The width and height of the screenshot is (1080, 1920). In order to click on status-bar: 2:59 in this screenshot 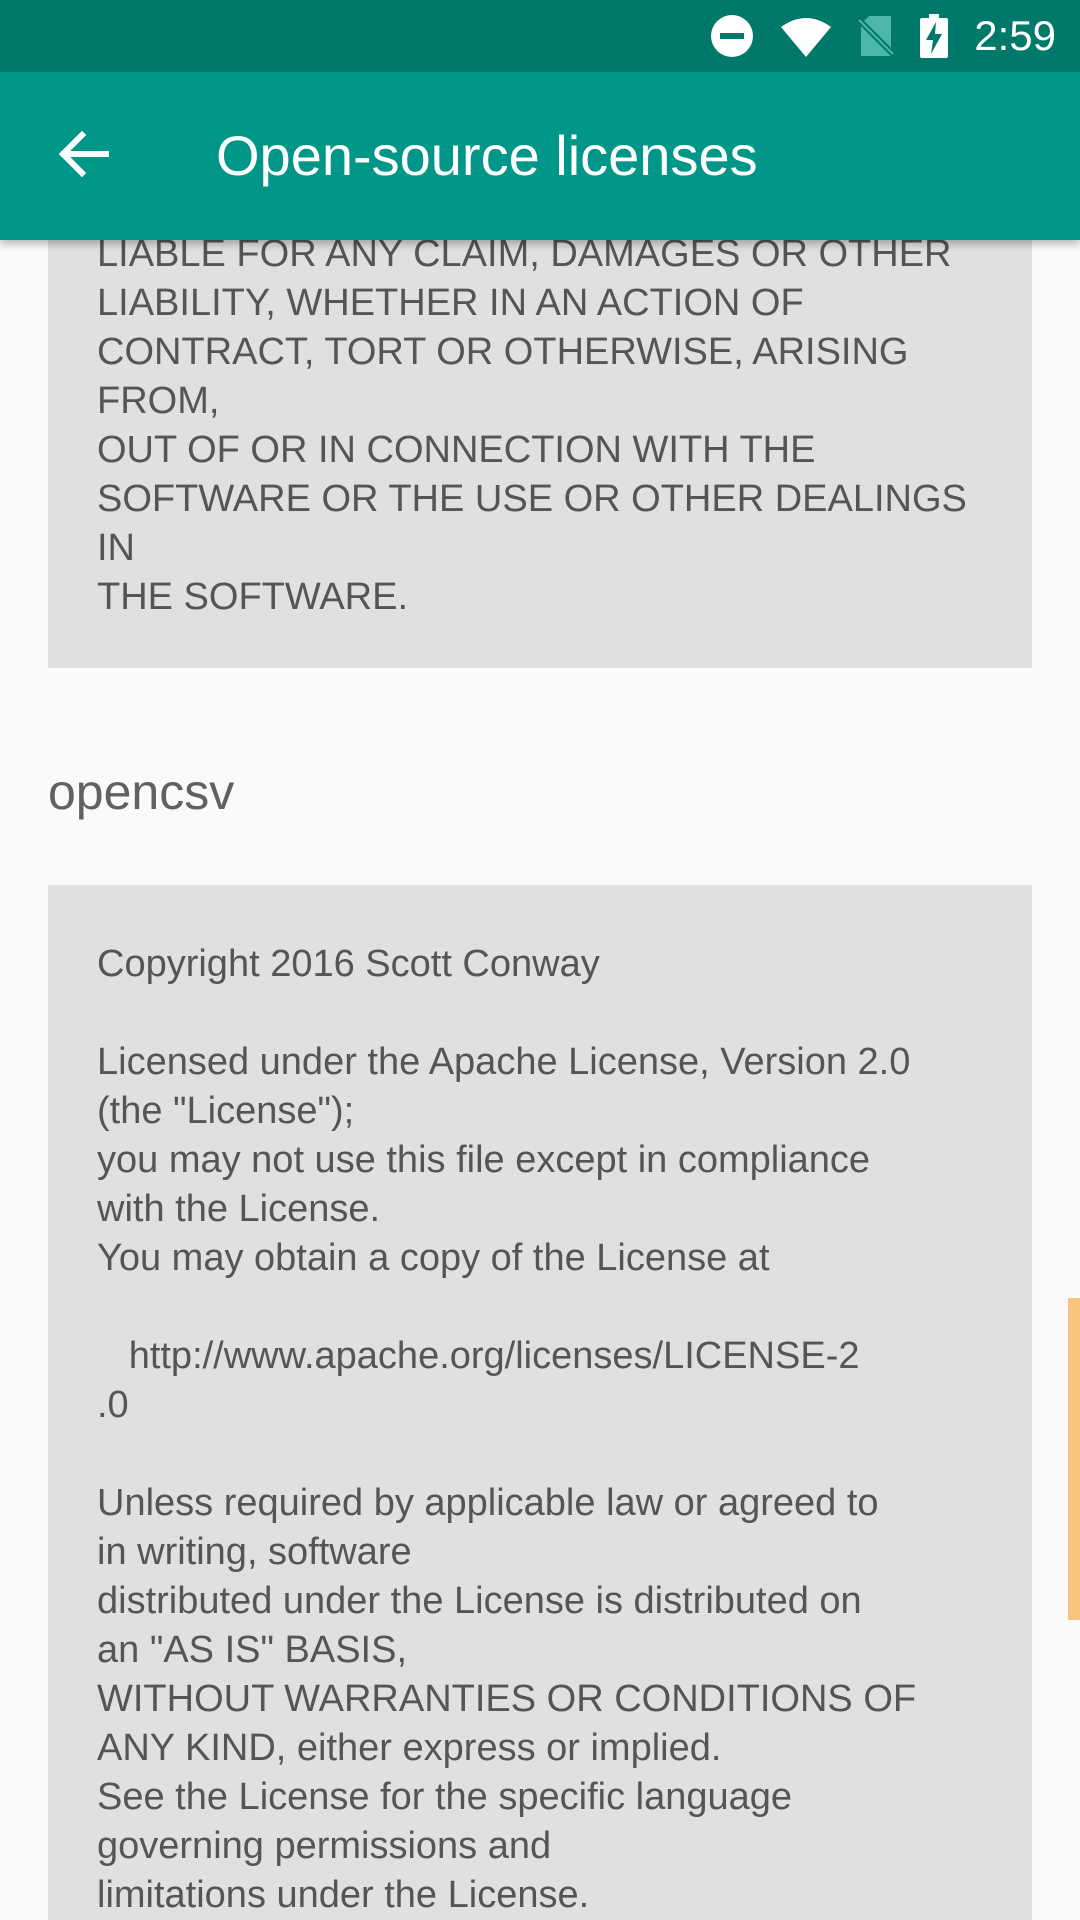, I will do `click(540, 36)`.